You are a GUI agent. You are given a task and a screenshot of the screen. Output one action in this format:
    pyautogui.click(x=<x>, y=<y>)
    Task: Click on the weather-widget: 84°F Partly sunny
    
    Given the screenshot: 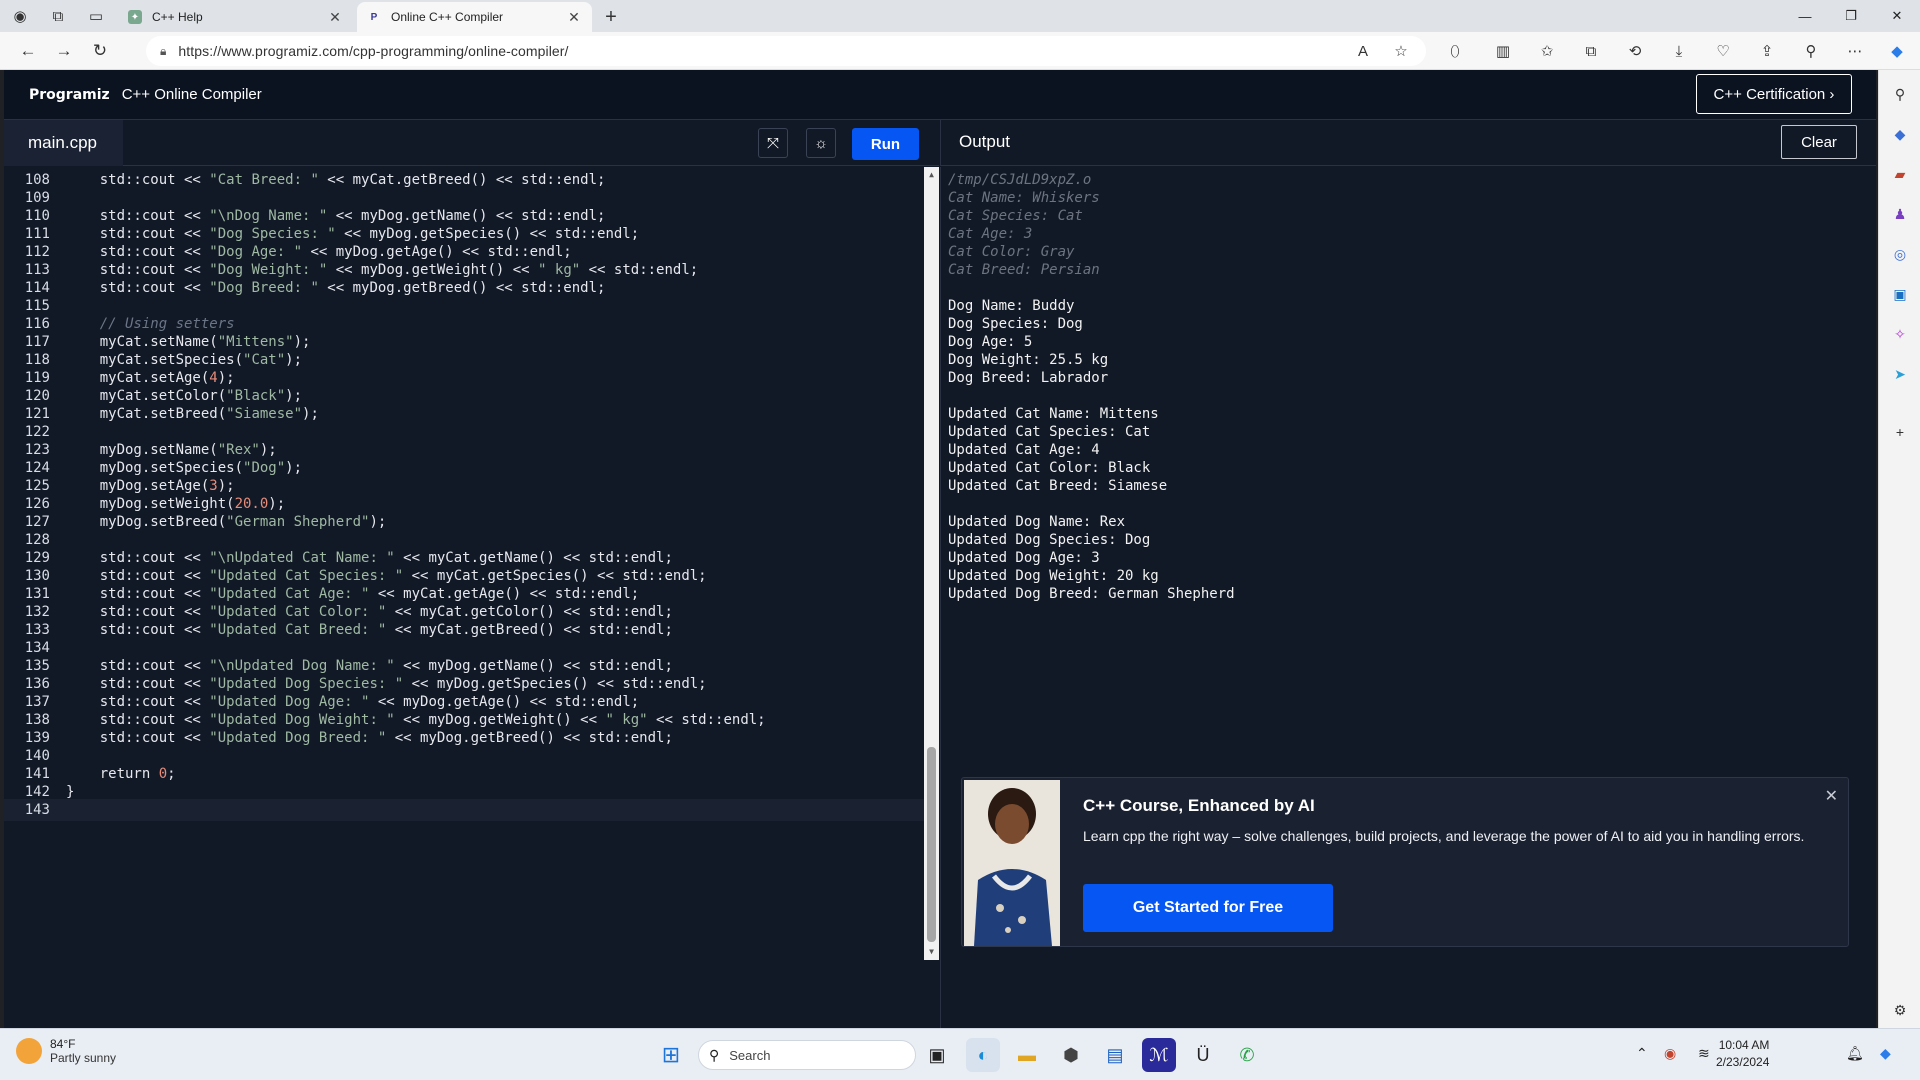 What is the action you would take?
    pyautogui.click(x=66, y=1051)
    